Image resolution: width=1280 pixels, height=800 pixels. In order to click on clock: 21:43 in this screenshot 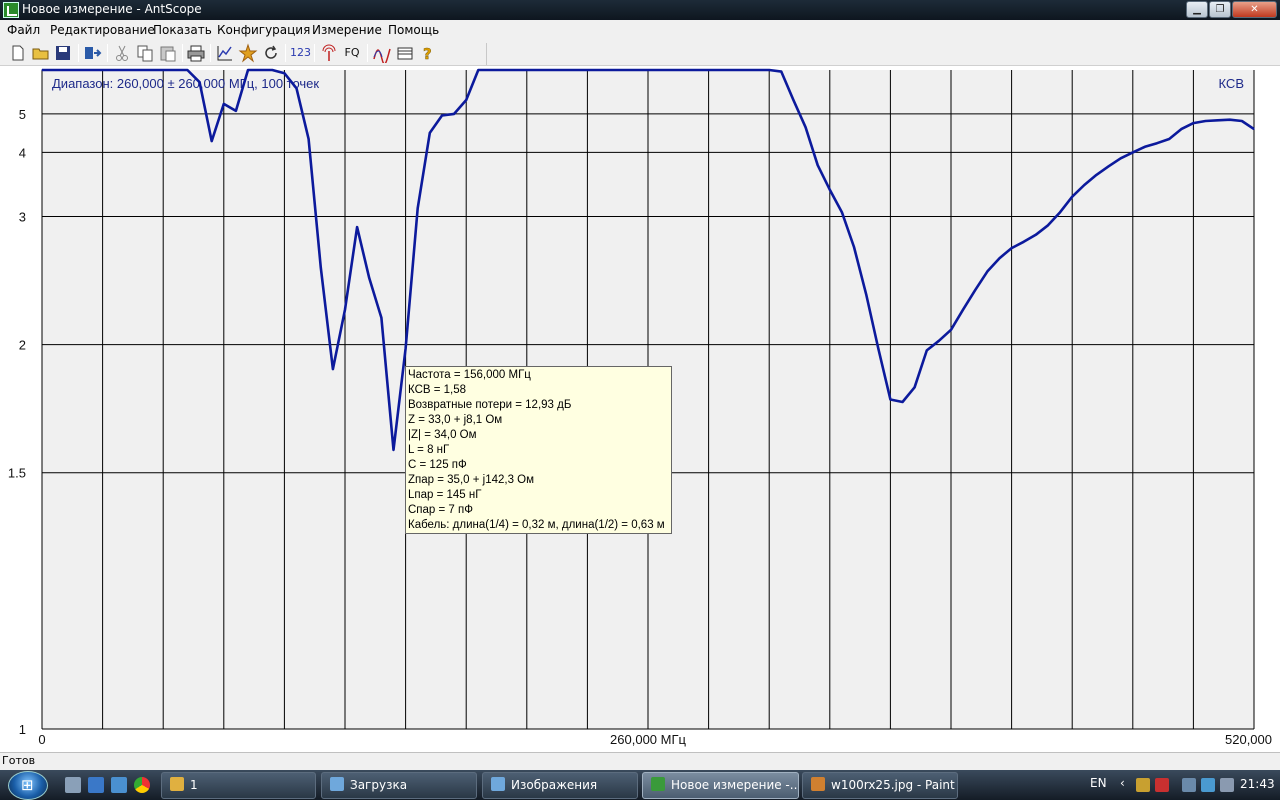, I will do `click(1257, 784)`.